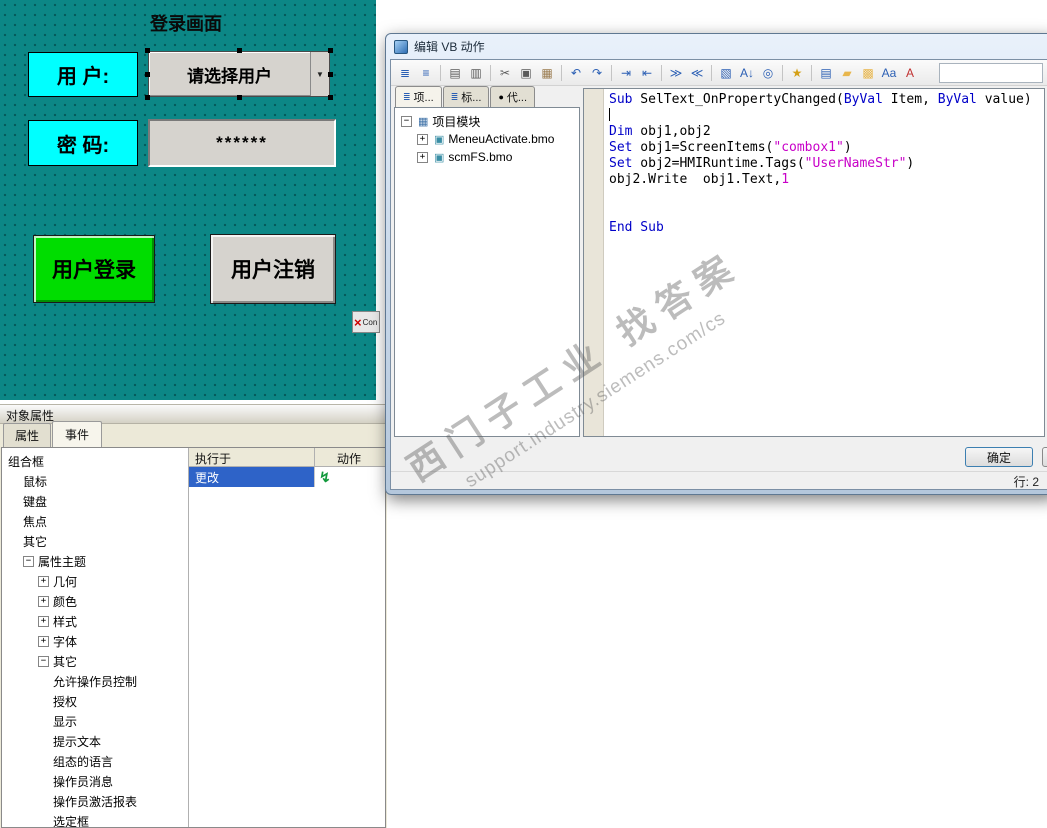  I want to click on property-tree-item: 鼠标, so click(95, 481).